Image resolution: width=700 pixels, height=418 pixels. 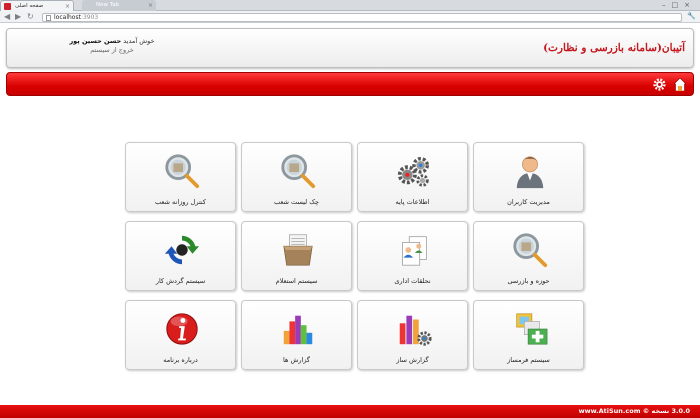 I want to click on footer-bar: 3.0.0 نسخه © www.AtiSun.com, so click(x=350, y=411).